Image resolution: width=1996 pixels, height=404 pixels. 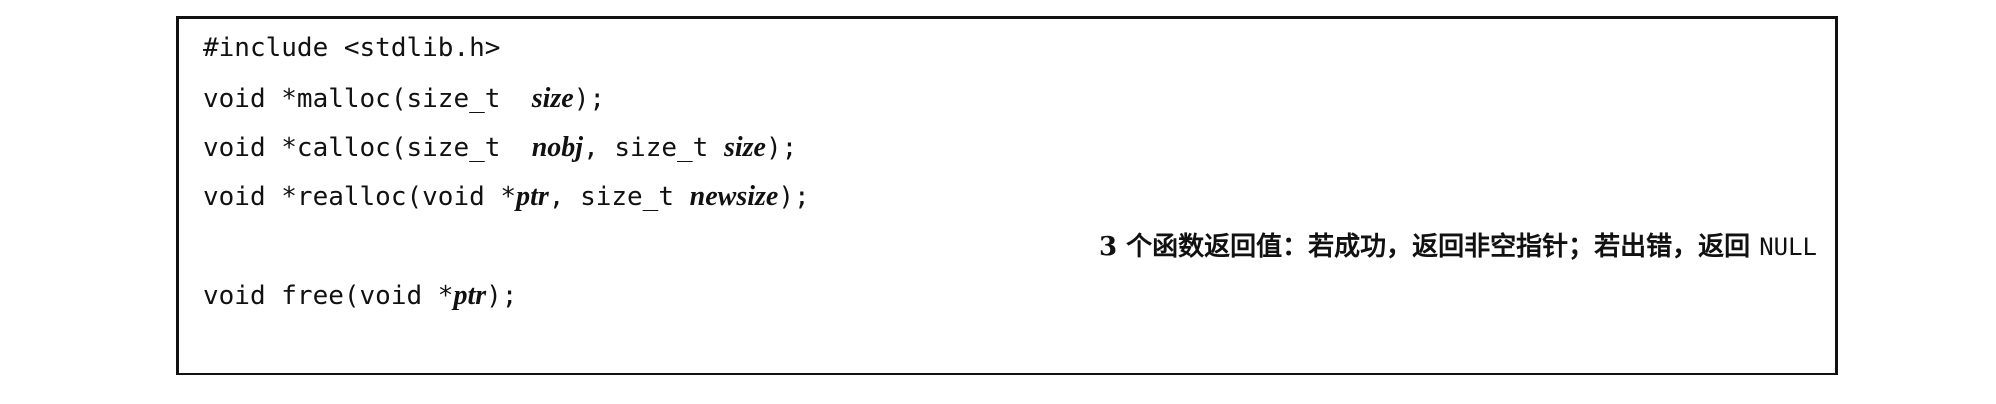 I want to click on malloc-arg-size: size, so click(x=552, y=98).